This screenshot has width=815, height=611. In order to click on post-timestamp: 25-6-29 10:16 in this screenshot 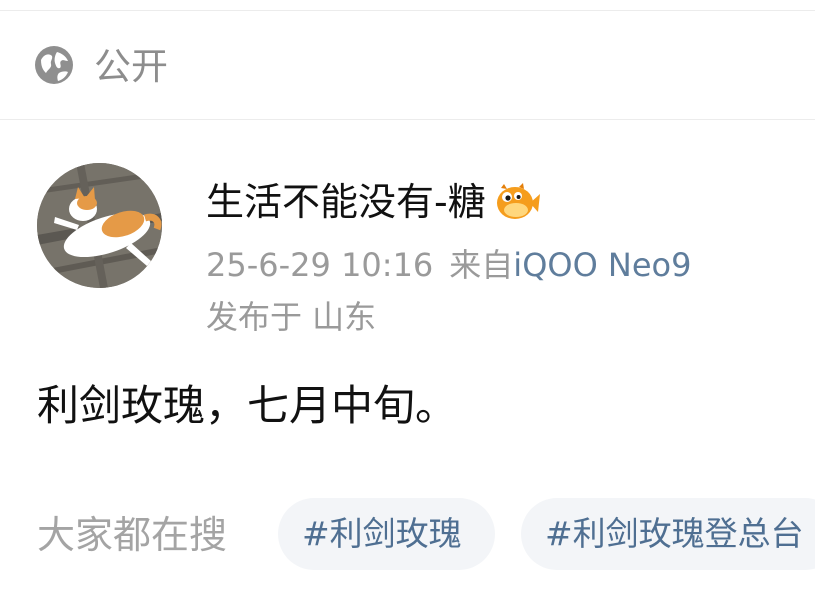, I will do `click(320, 265)`.